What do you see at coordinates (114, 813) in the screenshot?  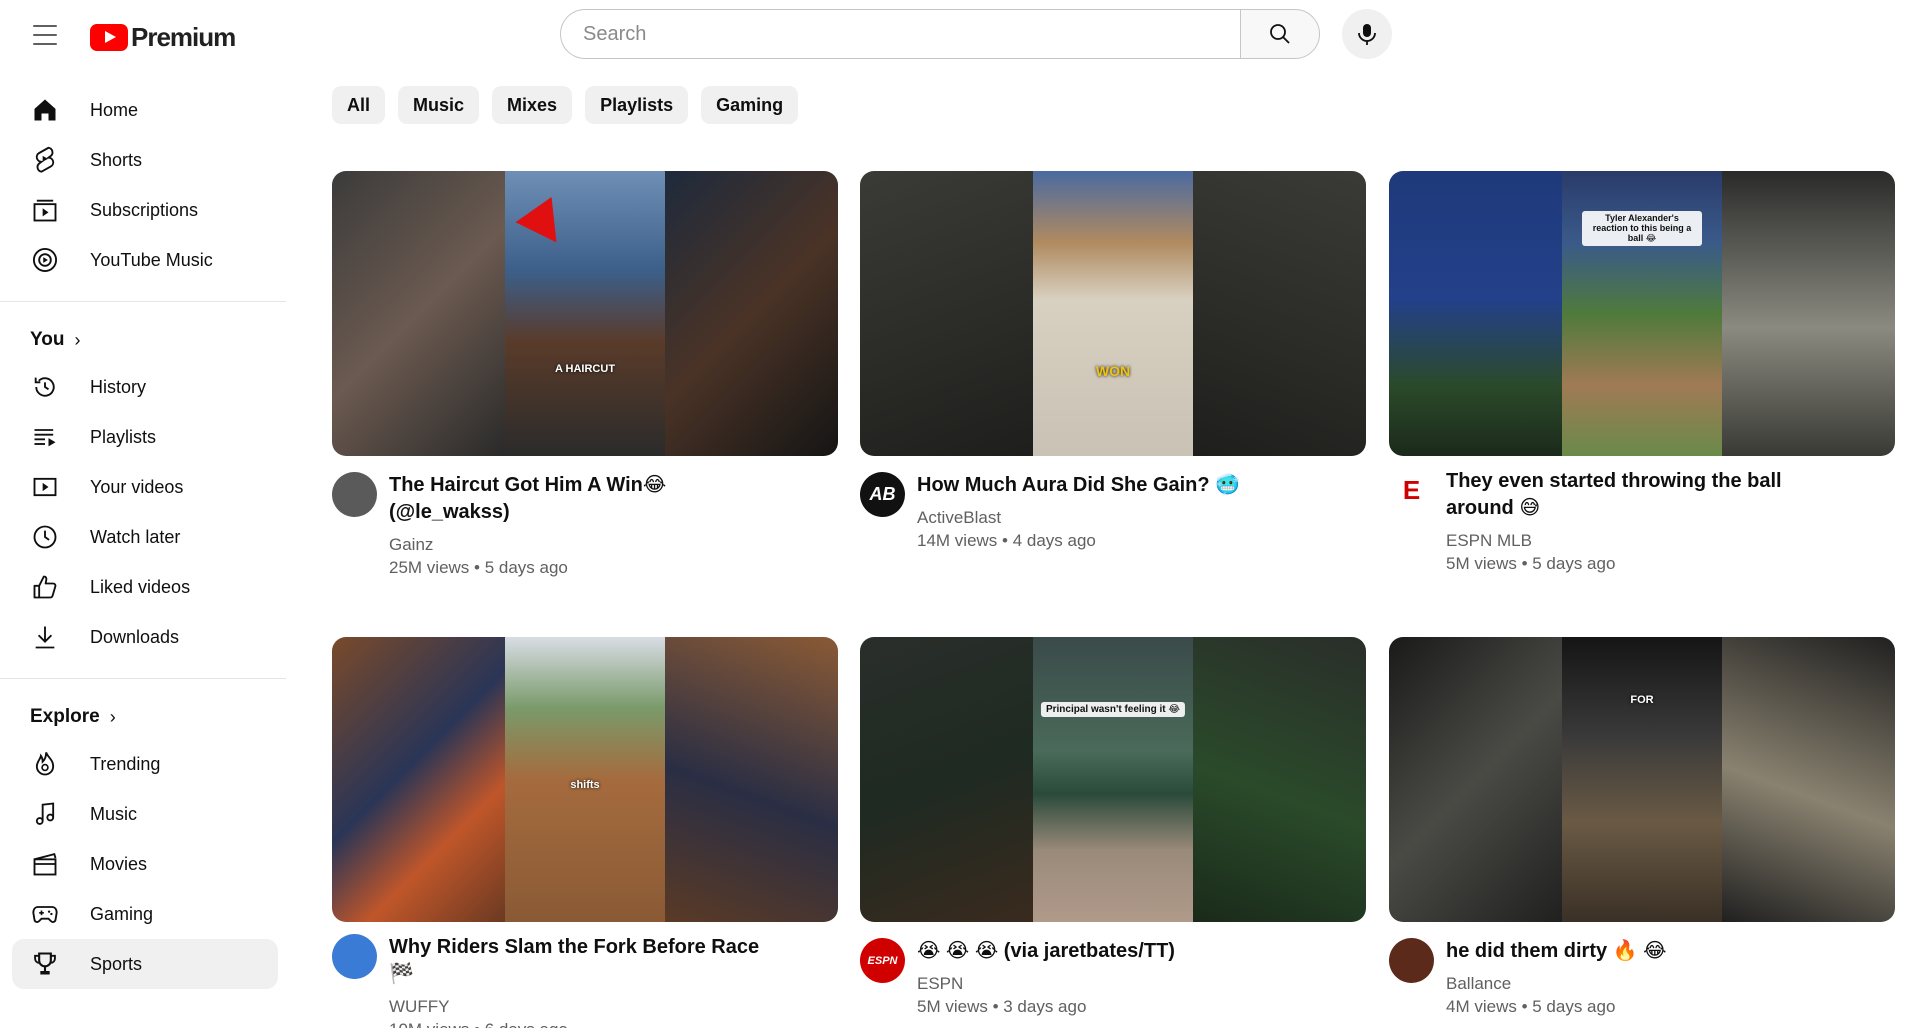 I see `sidebar-item-label: Music` at bounding box center [114, 813].